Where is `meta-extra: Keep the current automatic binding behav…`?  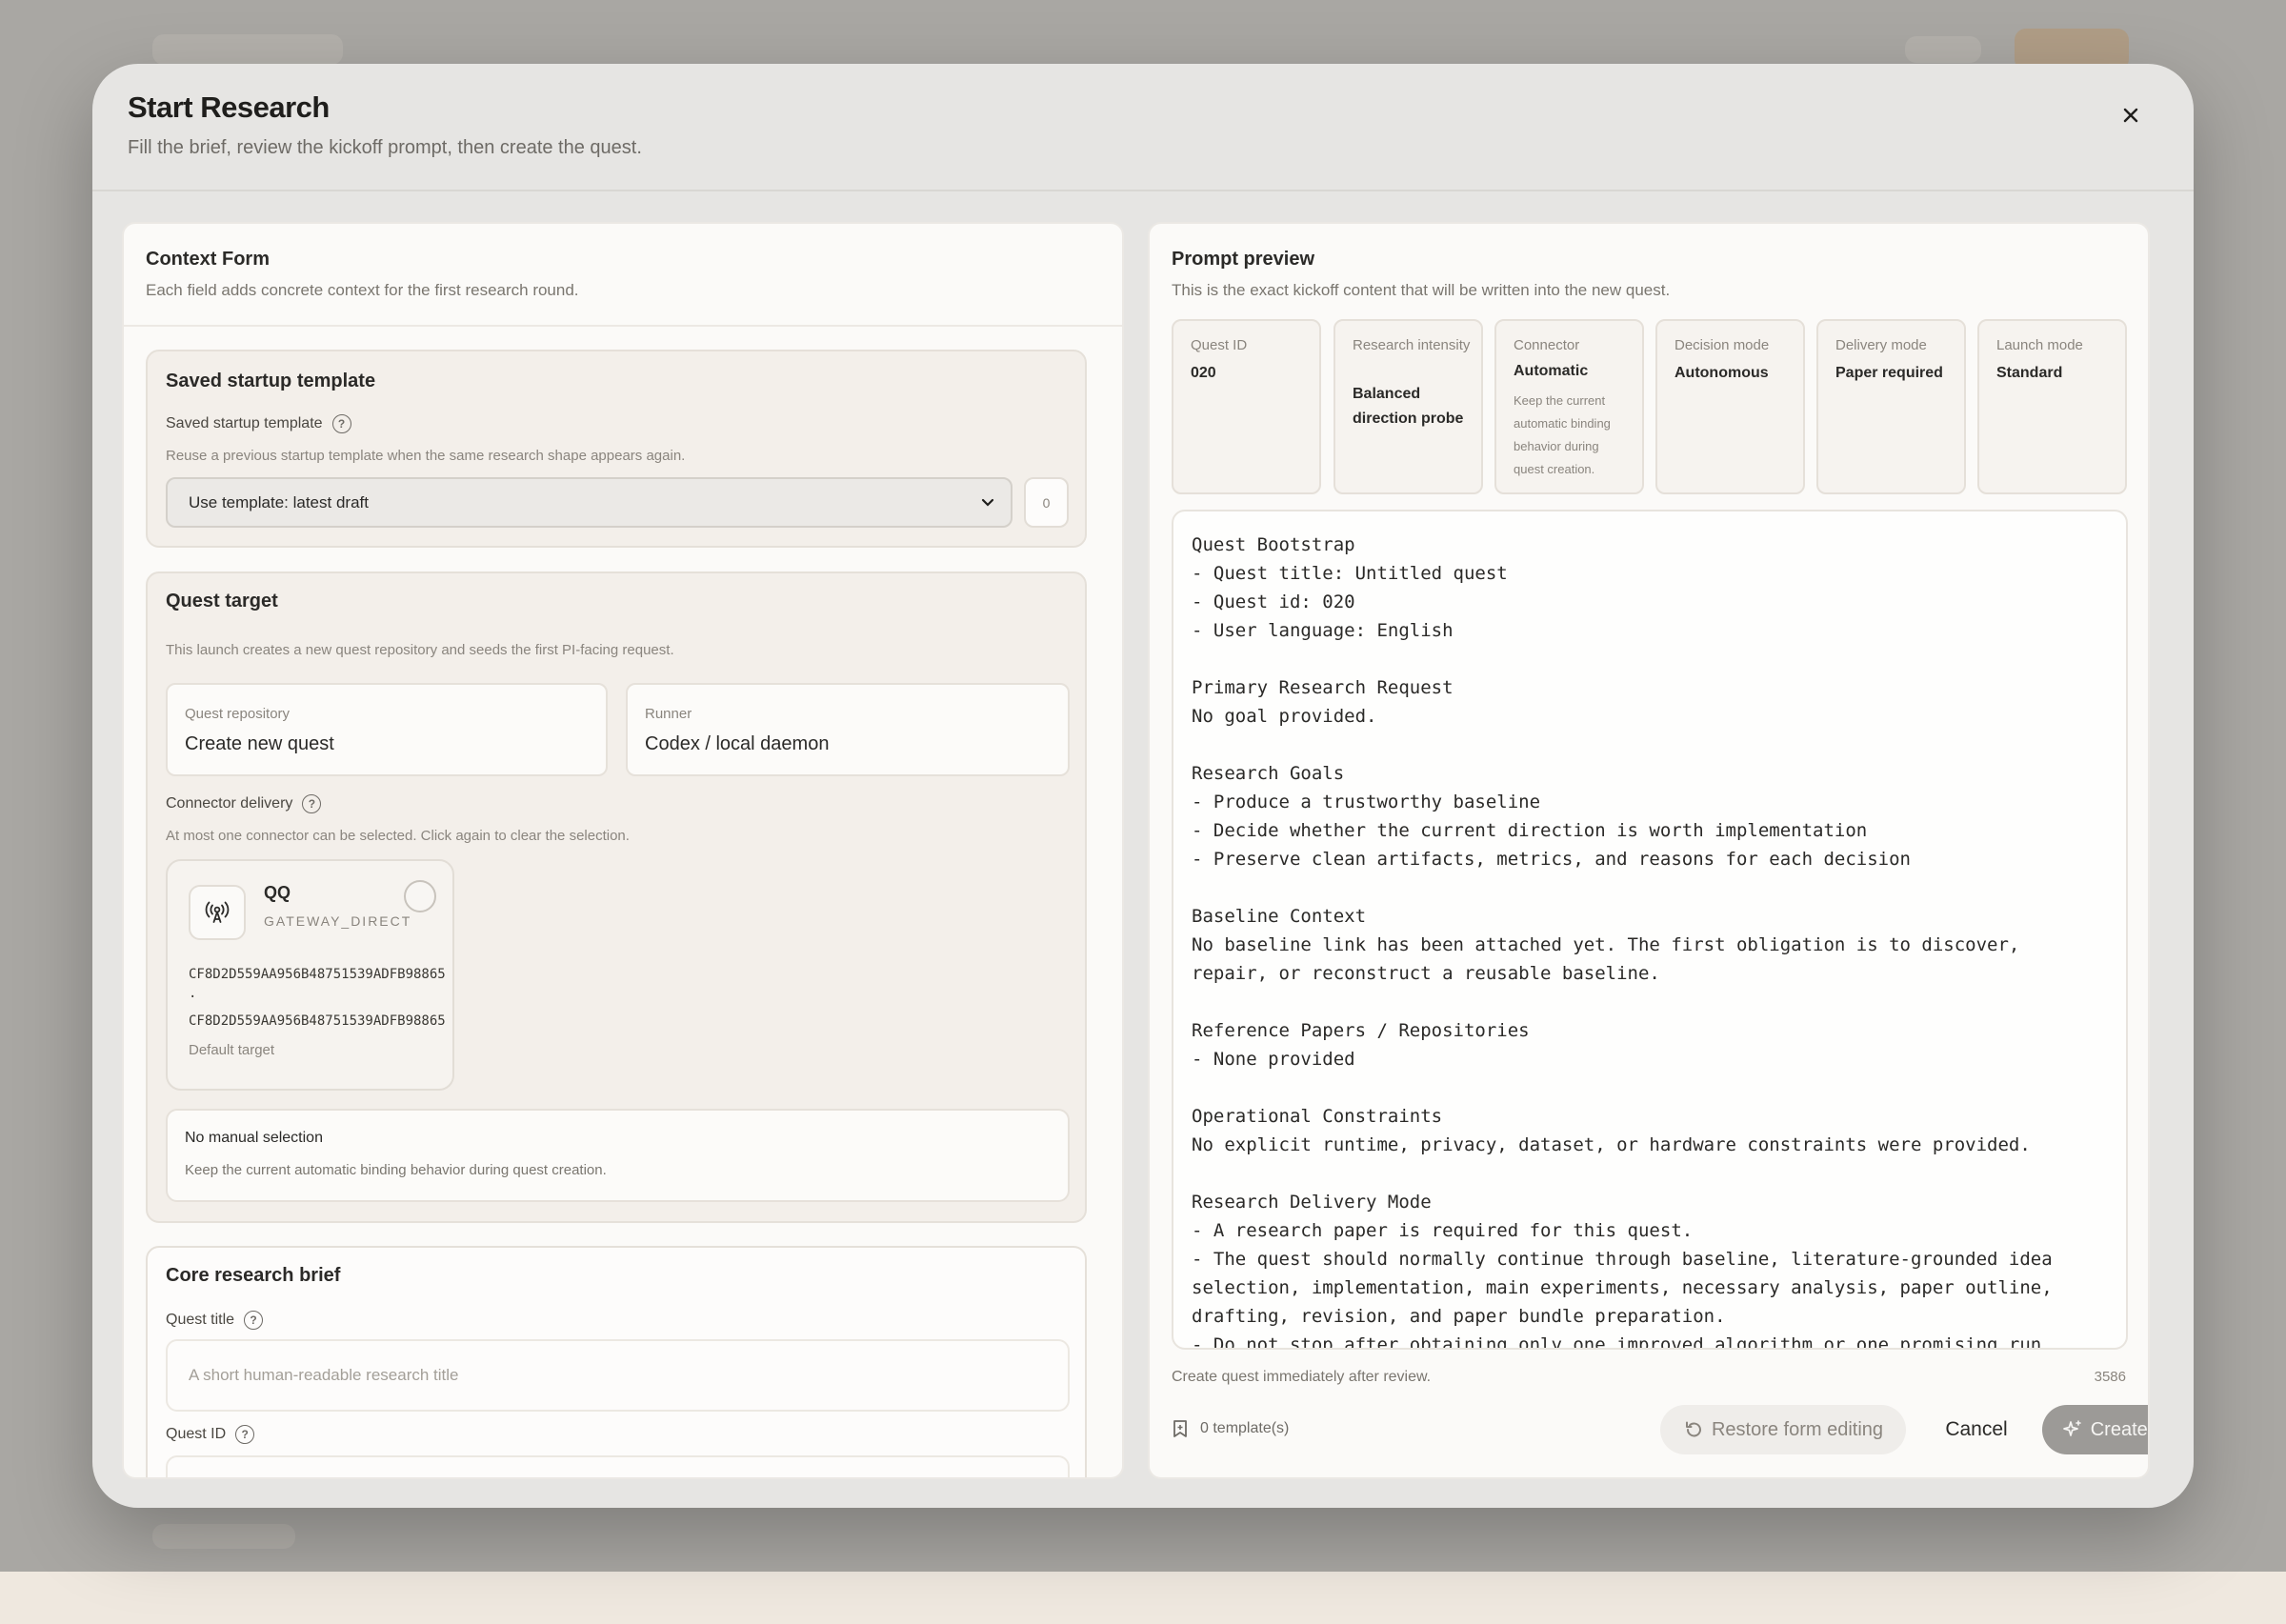 meta-extra: Keep the current automatic binding behav… is located at coordinates (1562, 434).